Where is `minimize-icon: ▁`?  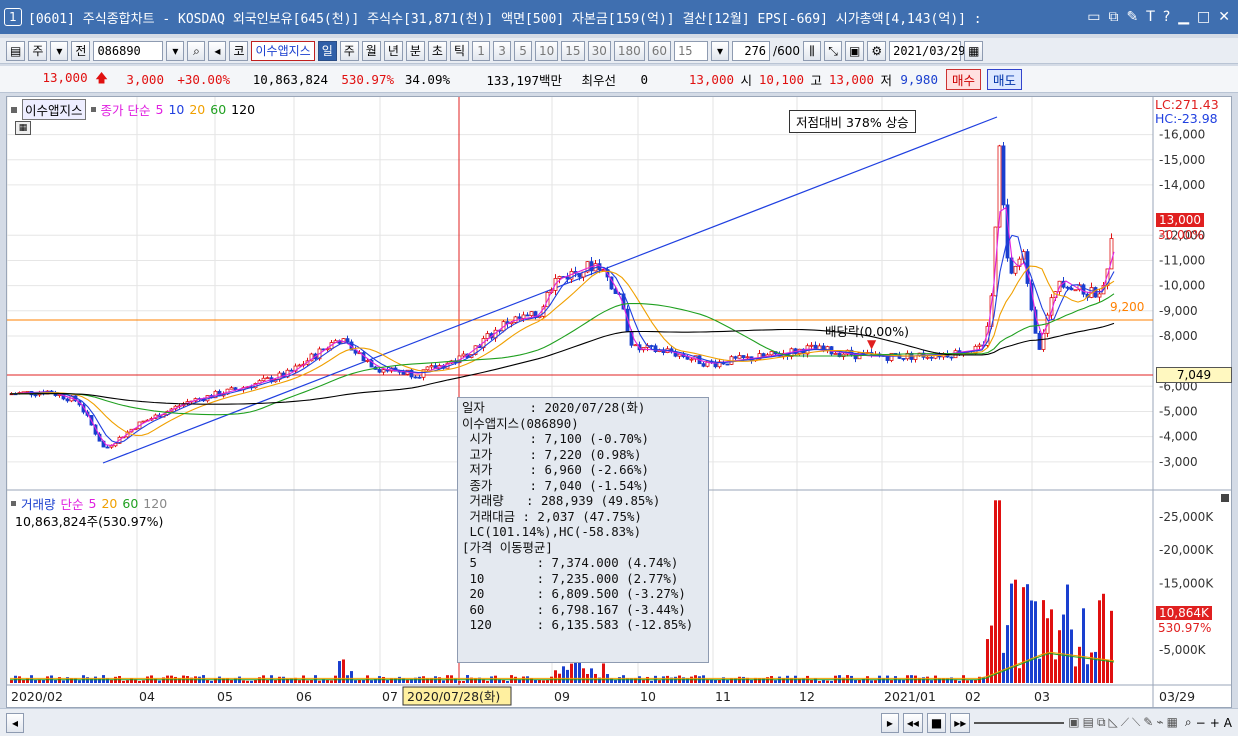 minimize-icon: ▁ is located at coordinates (1183, 17).